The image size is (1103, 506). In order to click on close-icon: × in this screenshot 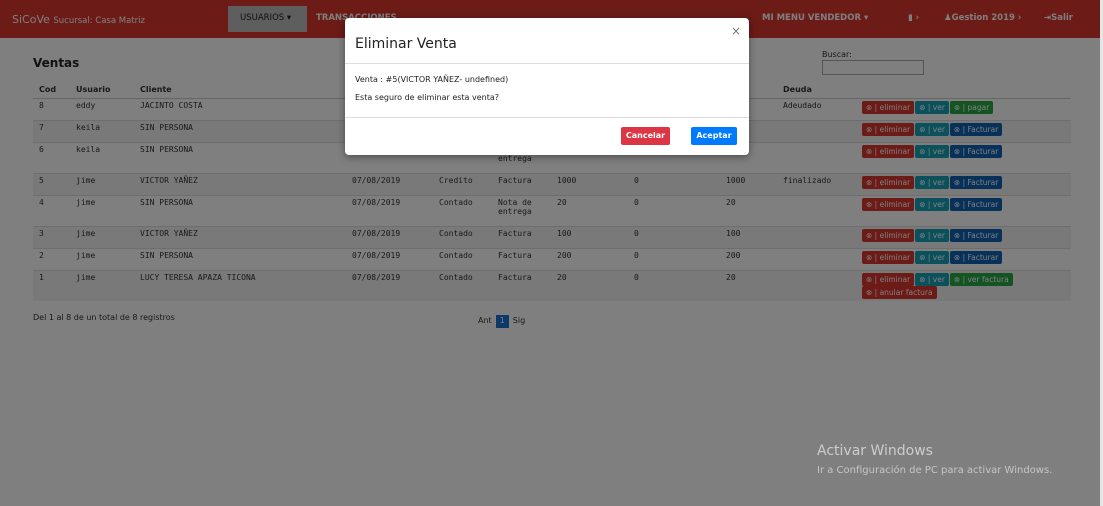, I will do `click(736, 31)`.